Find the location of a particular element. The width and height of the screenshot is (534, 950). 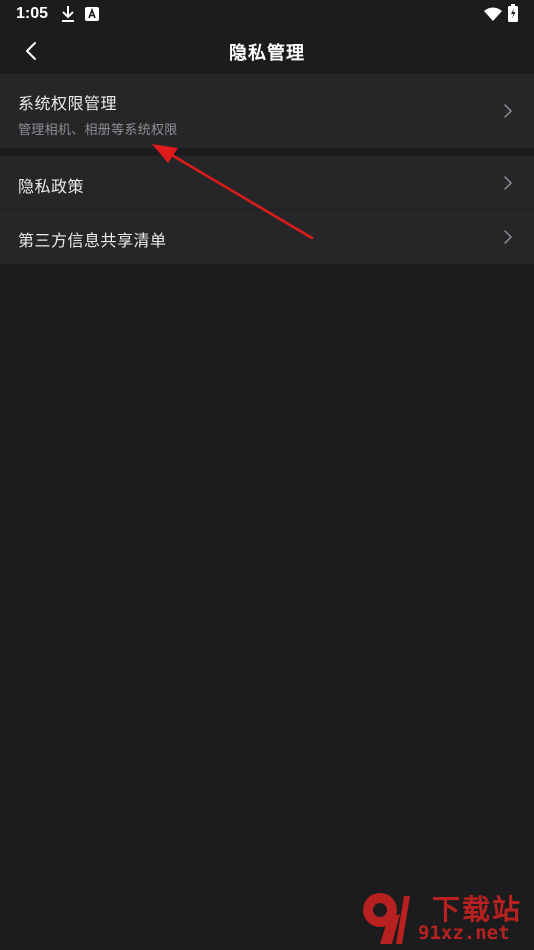

settings-group-permissions: 系统权限管理 管理相机、相册等系统权限 is located at coordinates (267, 111).